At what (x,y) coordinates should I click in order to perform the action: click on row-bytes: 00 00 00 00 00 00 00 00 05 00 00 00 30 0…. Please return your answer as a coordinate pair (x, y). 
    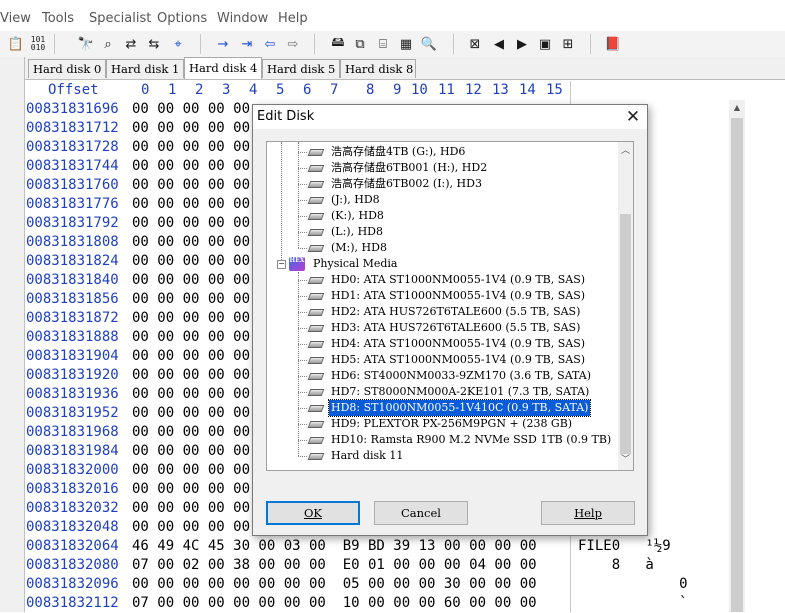
    Looking at the image, I should click on (334, 584).